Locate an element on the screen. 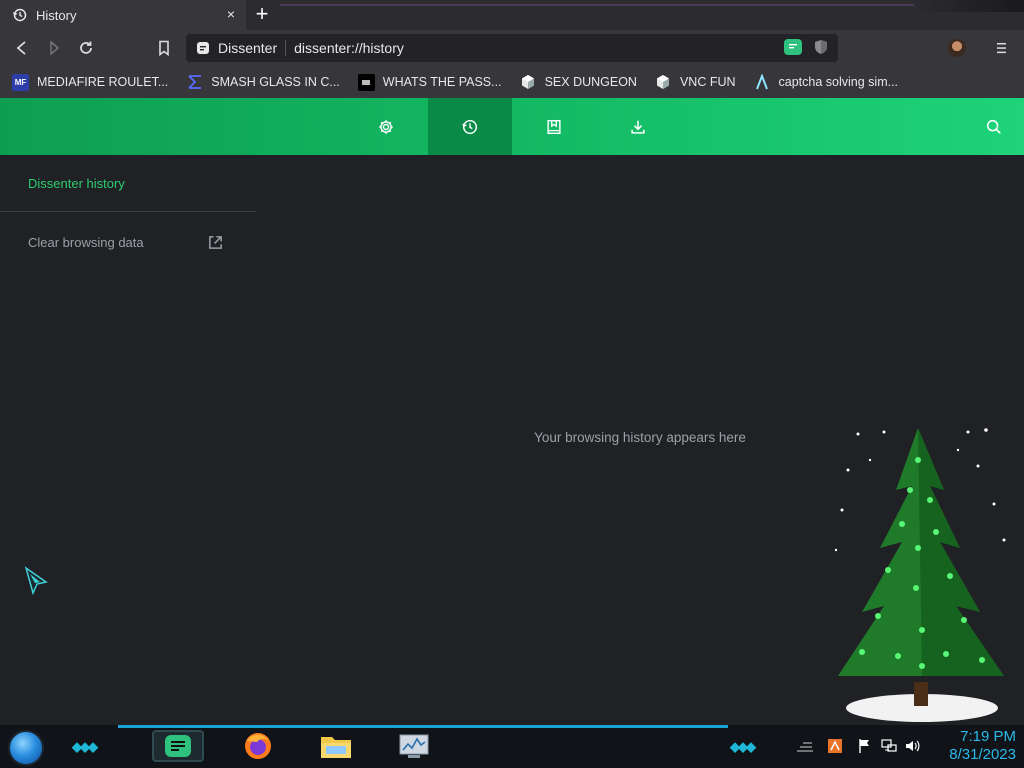 The width and height of the screenshot is (1024, 768). taskbar-decoration-left: ◆◆◆ is located at coordinates (85, 746).